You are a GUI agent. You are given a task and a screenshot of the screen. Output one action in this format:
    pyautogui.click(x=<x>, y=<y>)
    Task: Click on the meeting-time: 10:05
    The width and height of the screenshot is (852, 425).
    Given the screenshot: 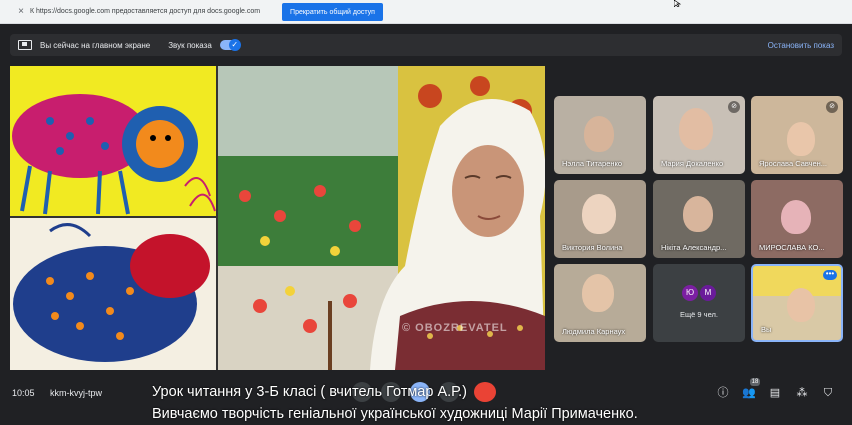 What is the action you would take?
    pyautogui.click(x=23, y=393)
    